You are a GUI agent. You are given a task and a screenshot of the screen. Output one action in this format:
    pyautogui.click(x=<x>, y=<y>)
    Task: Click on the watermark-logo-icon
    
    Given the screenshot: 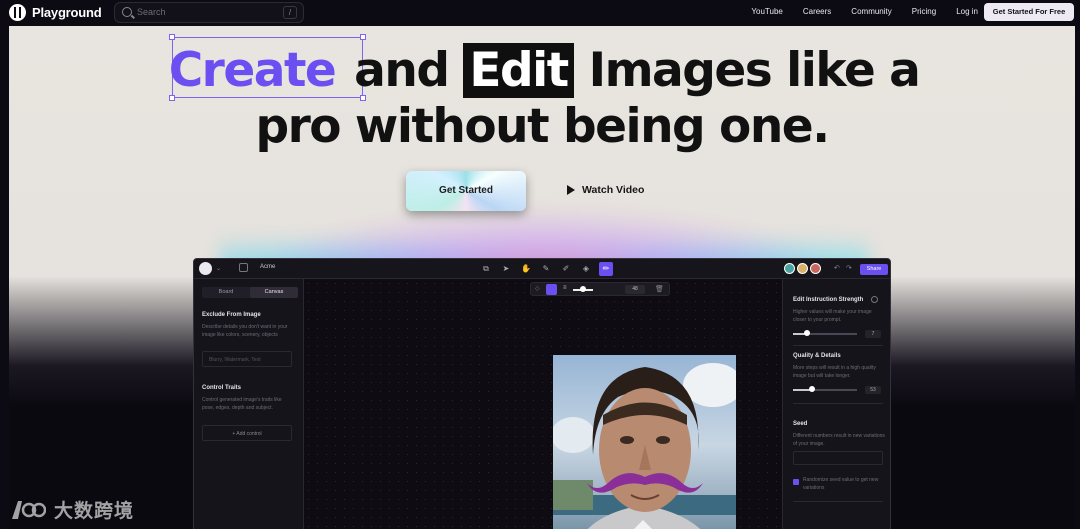 What is the action you would take?
    pyautogui.click(x=29, y=509)
    